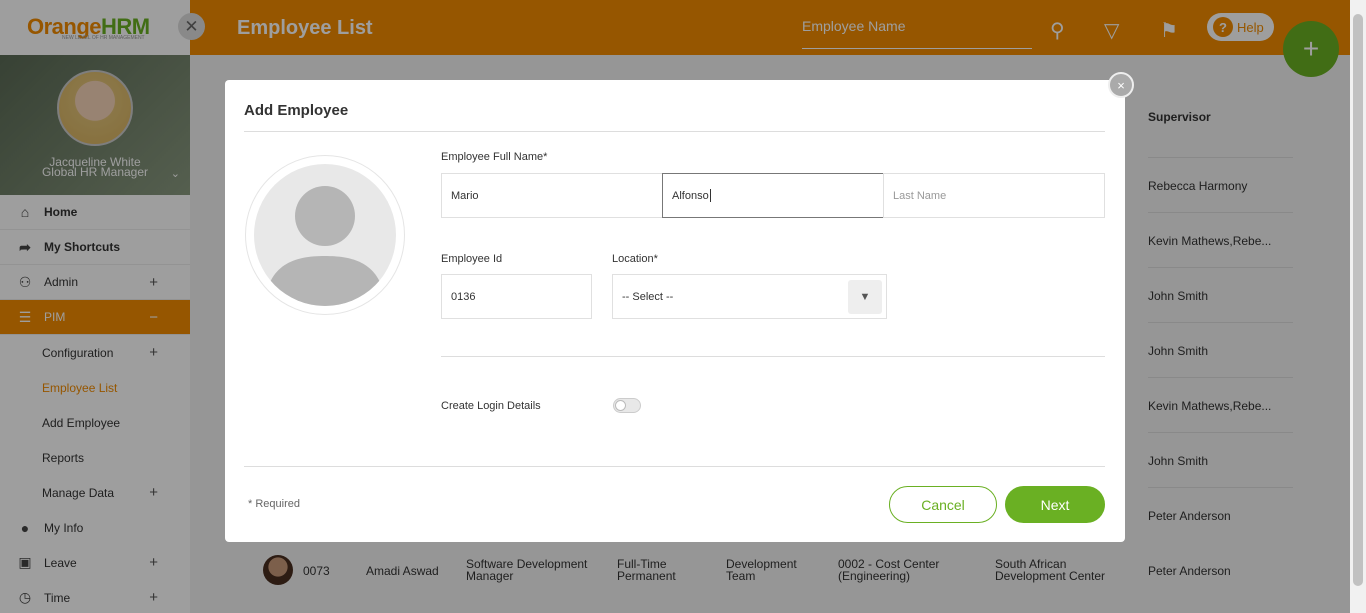 The width and height of the screenshot is (1366, 613). Describe the element at coordinates (516, 296) in the screenshot. I see `employee-id-input: 0136` at that location.